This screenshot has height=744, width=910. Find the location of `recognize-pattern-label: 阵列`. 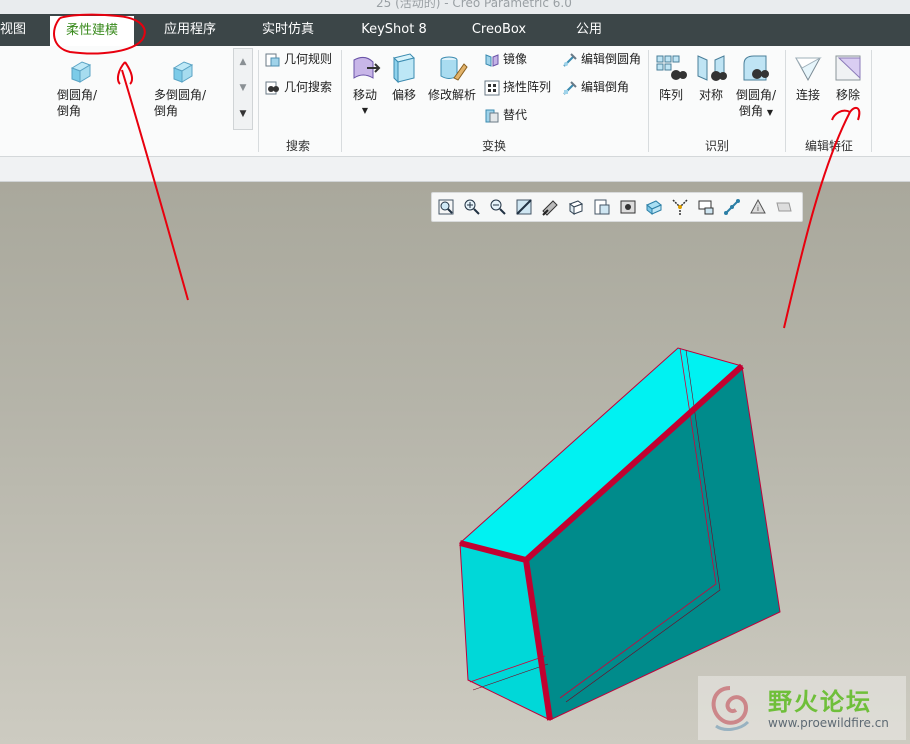

recognize-pattern-label: 阵列 is located at coordinates (670, 95).